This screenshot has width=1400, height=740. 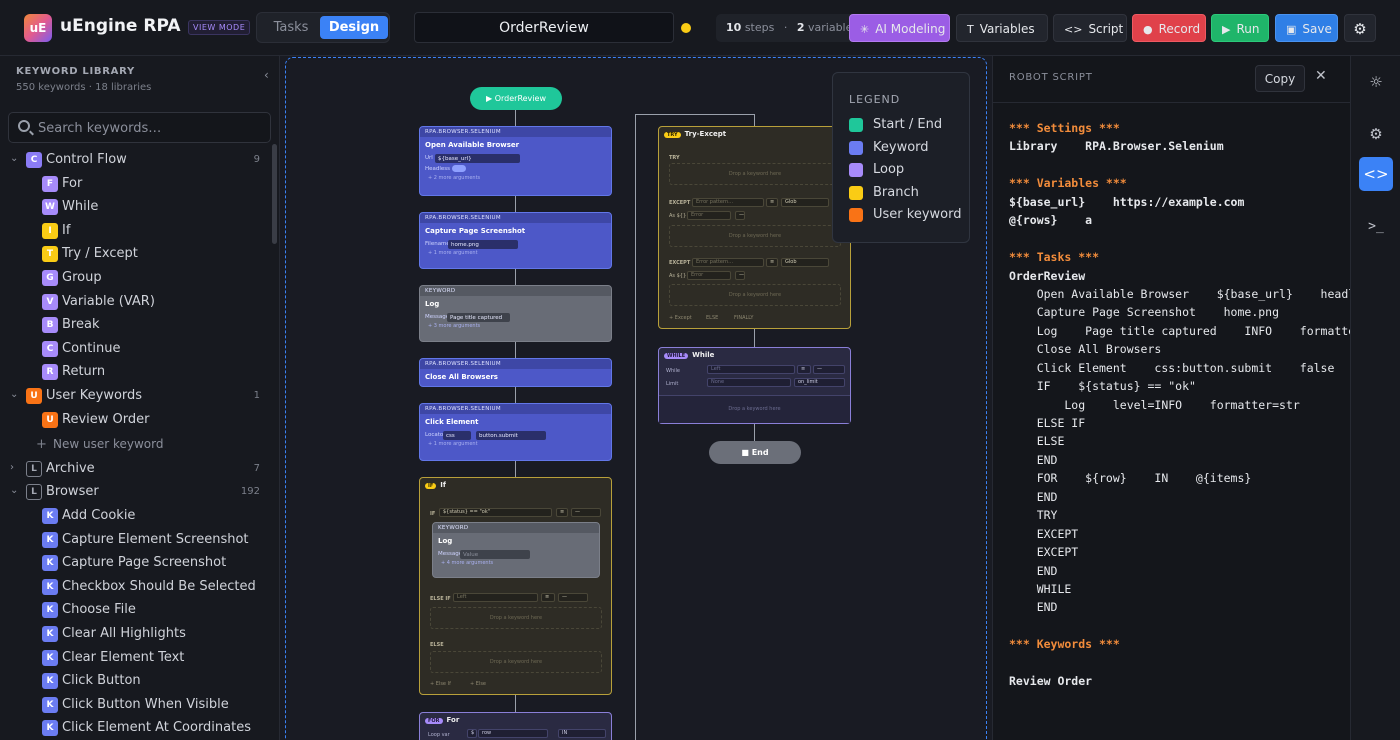 What do you see at coordinates (136, 349) in the screenshot?
I see `keyword-item: C Continue` at bounding box center [136, 349].